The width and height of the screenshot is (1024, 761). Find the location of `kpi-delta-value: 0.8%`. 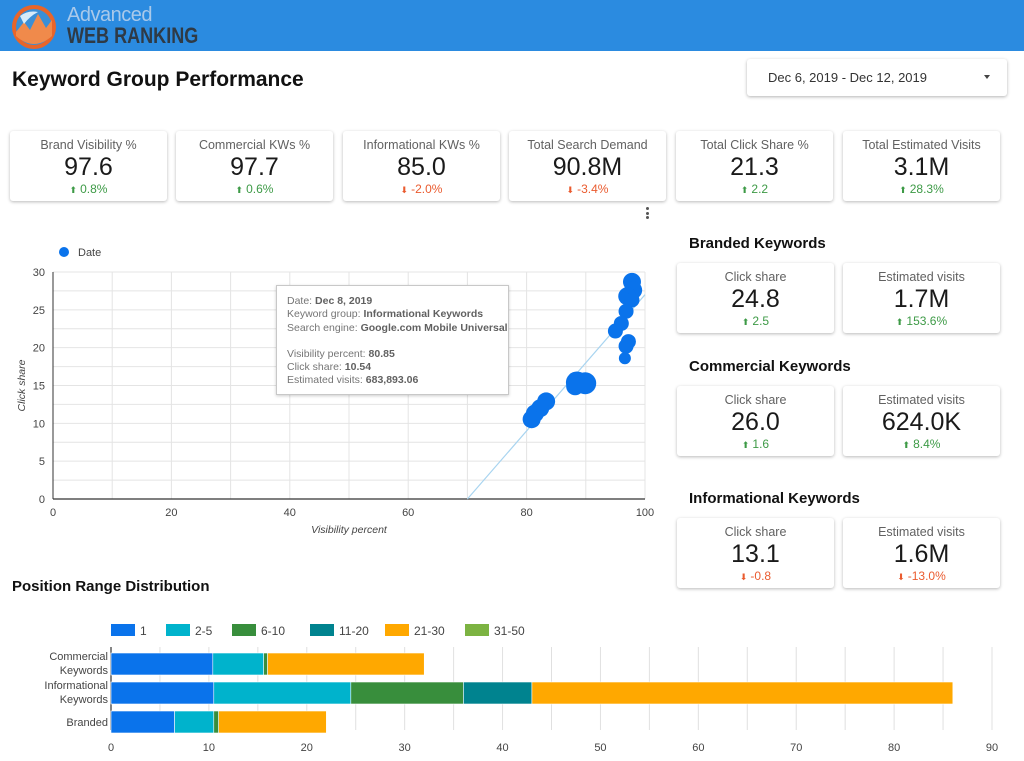

kpi-delta-value: 0.8% is located at coordinates (94, 189).